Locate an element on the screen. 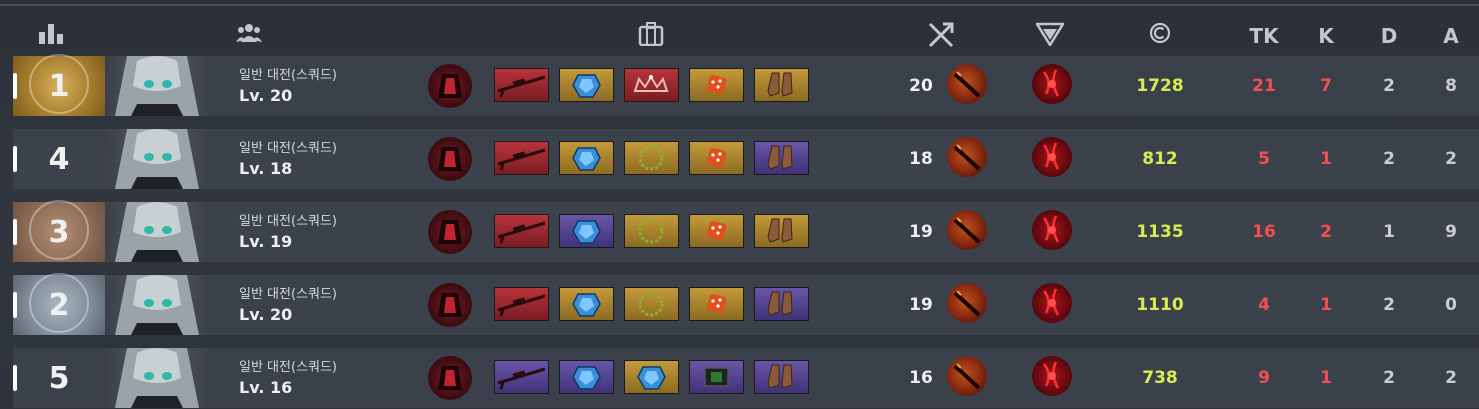  header-d: D is located at coordinates (1389, 36).